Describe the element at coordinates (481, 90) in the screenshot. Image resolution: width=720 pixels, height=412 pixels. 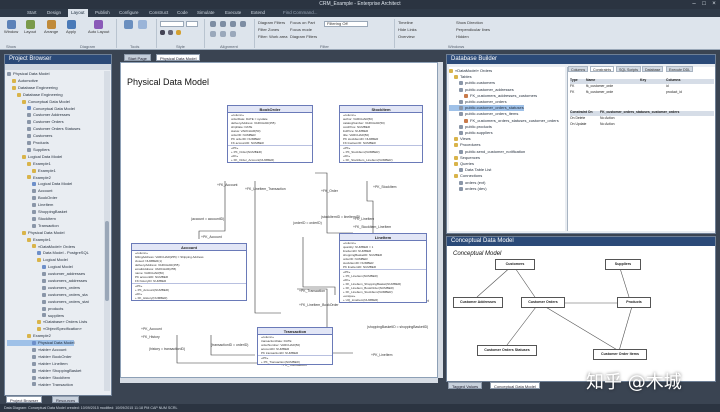
I see `tree-item: public.customer_addresses` at that location.